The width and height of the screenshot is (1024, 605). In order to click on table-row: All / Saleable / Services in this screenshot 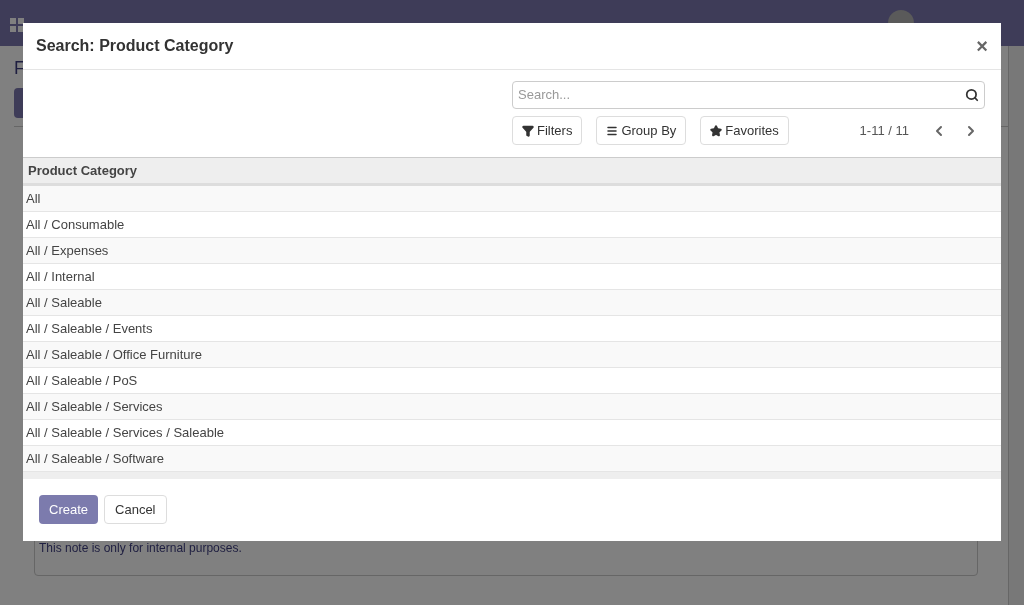, I will do `click(512, 407)`.